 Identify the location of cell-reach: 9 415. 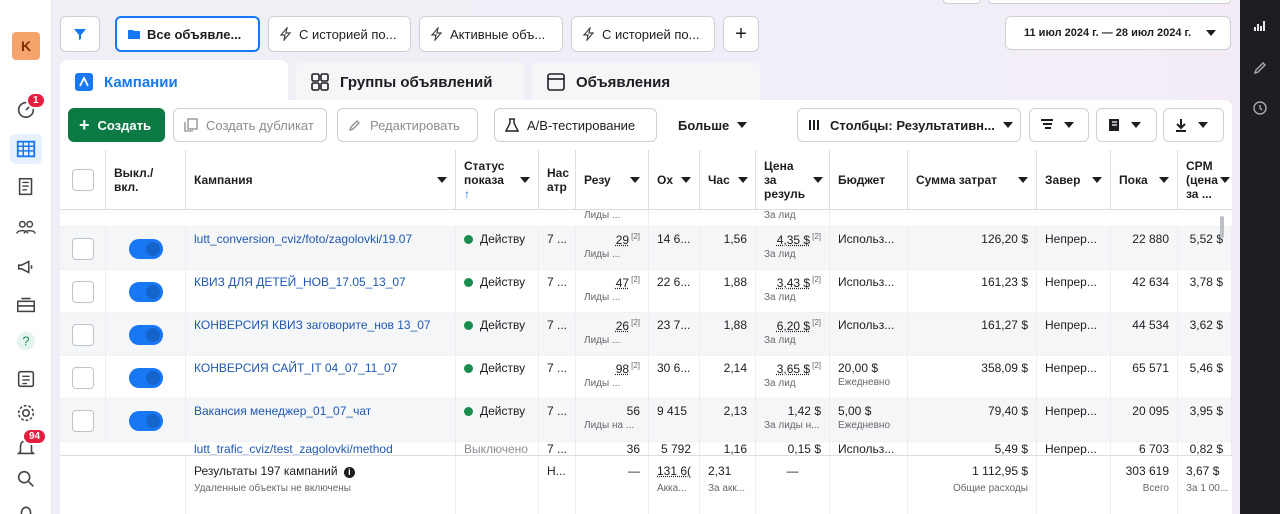
(674, 420).